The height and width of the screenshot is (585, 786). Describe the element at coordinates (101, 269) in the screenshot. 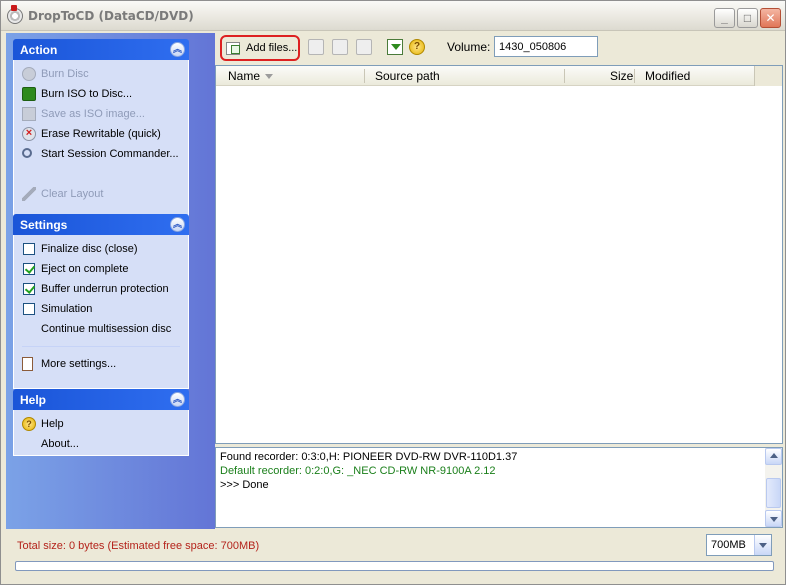

I see `eject-on-complete-checkbox: Eject on complete` at that location.